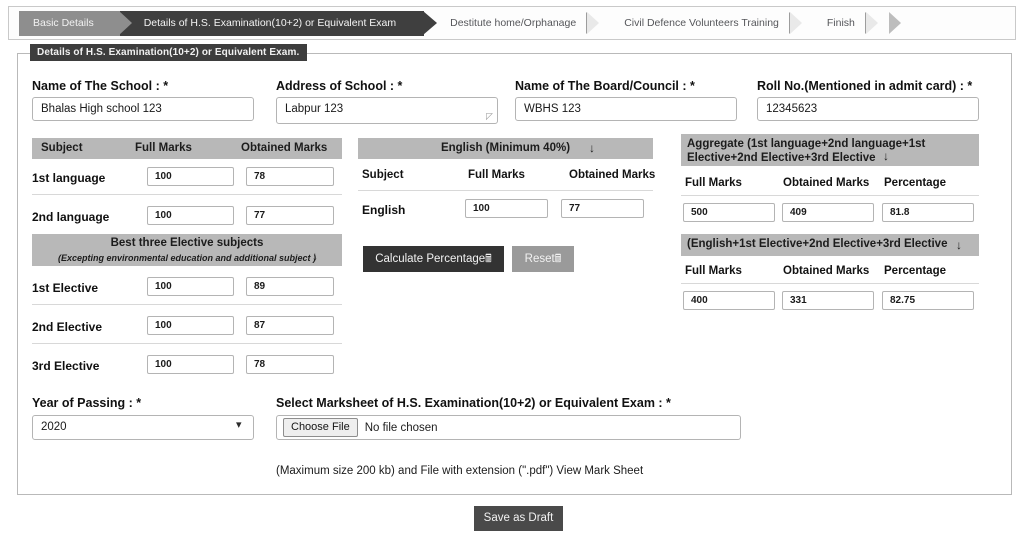 The height and width of the screenshot is (541, 1024). Describe the element at coordinates (100, 86) in the screenshot. I see `school-name-label: Name of The School : *` at that location.